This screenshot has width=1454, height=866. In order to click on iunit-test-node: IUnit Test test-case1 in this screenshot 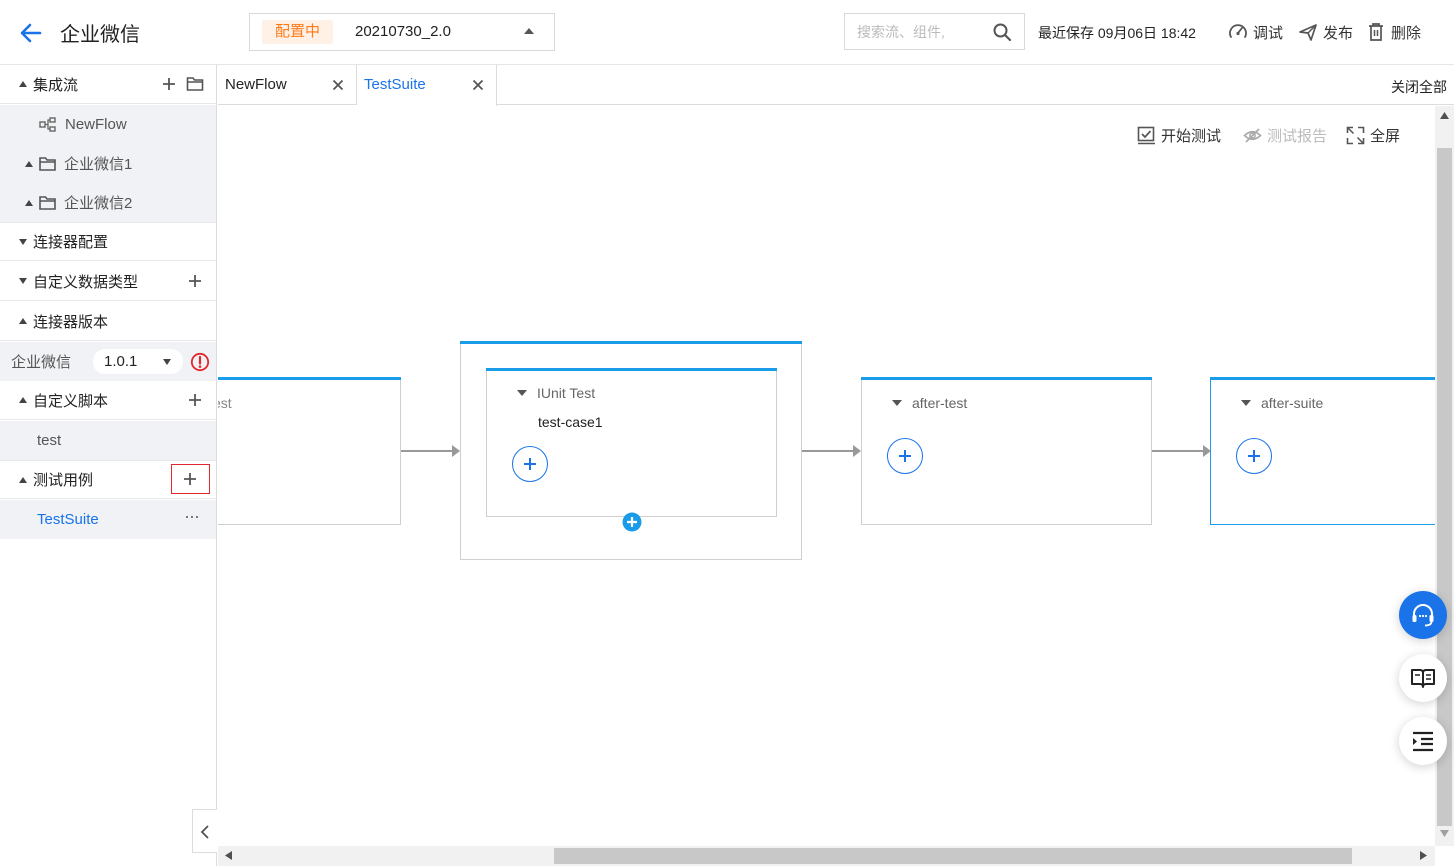, I will do `click(631, 442)`.